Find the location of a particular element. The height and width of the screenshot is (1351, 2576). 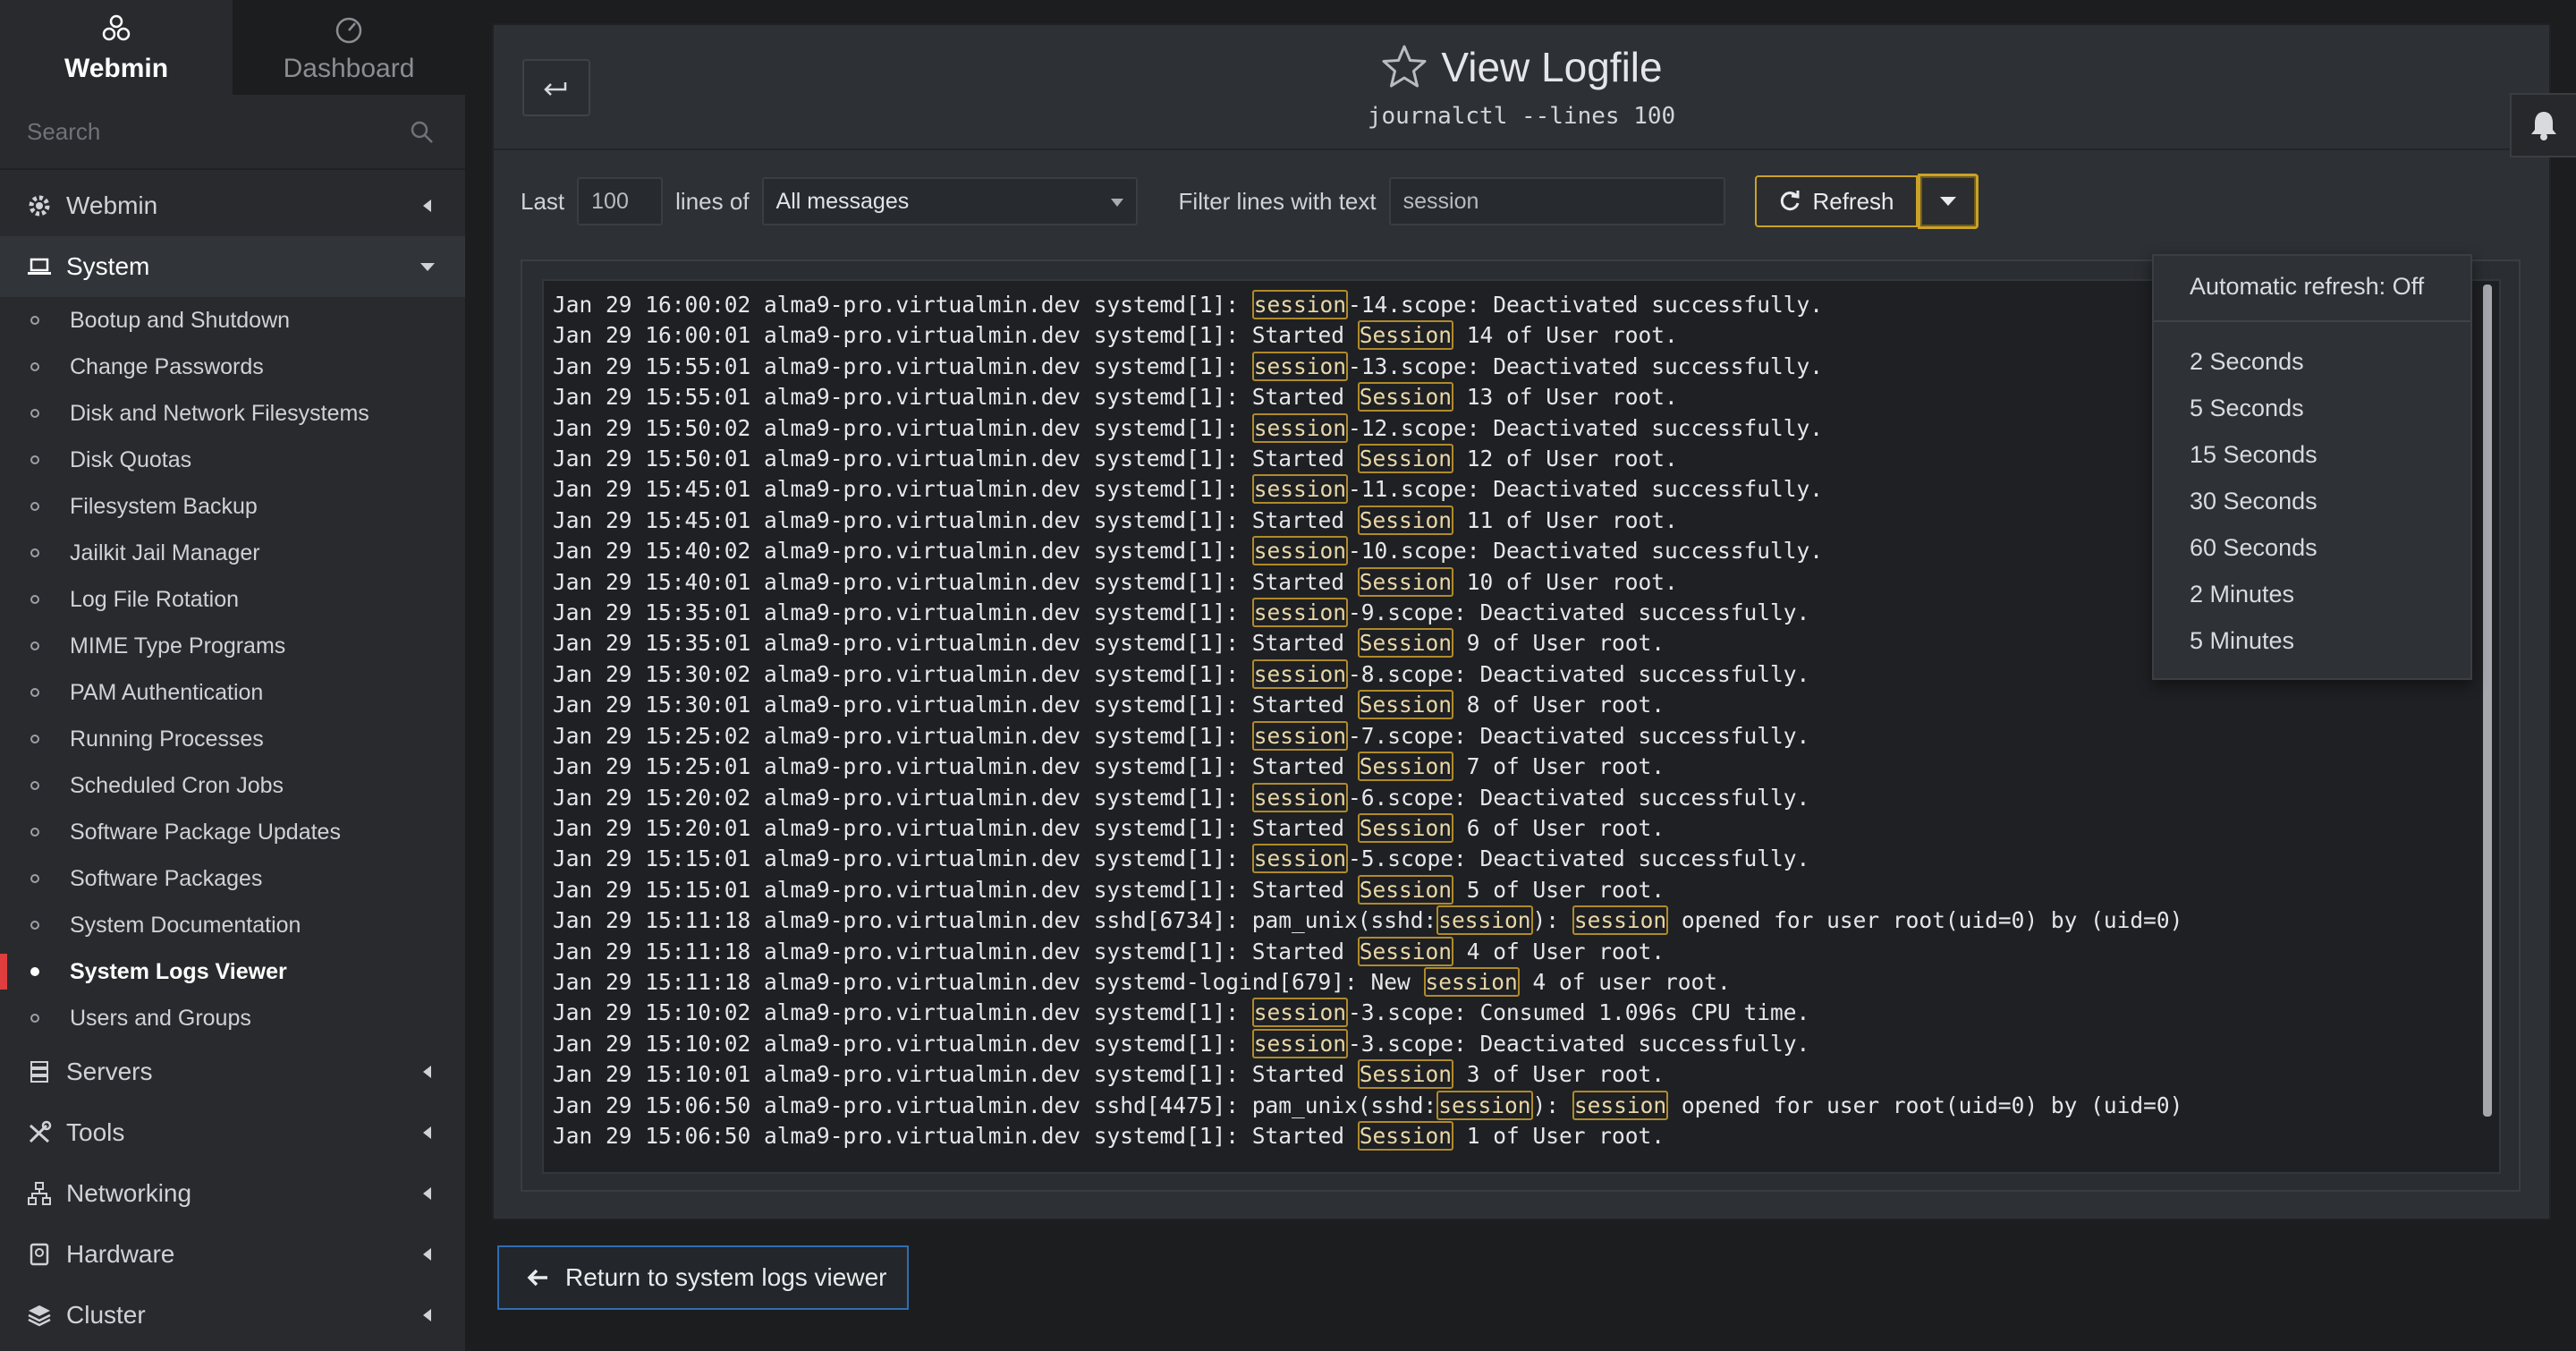

search-icon is located at coordinates (422, 132).